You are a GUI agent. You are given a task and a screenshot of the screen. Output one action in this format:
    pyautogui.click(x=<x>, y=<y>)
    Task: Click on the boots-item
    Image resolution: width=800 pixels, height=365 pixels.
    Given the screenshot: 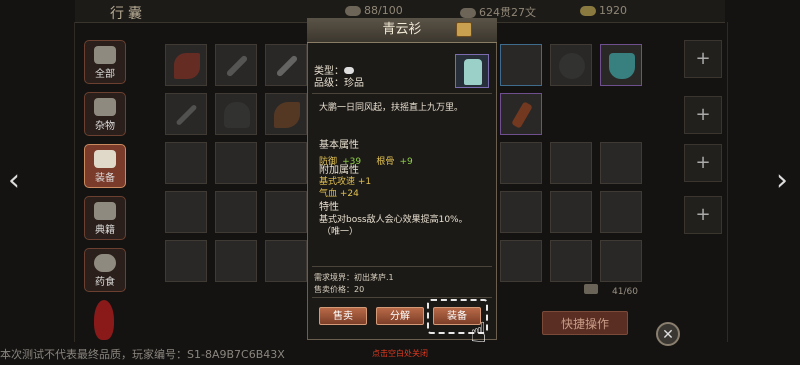 What is the action you would take?
    pyautogui.click(x=622, y=66)
    